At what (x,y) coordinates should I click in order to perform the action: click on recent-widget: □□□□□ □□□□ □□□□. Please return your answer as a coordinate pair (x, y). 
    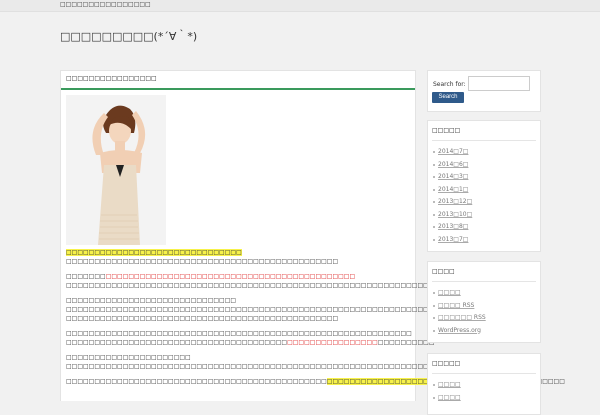
    Looking at the image, I should click on (484, 384).